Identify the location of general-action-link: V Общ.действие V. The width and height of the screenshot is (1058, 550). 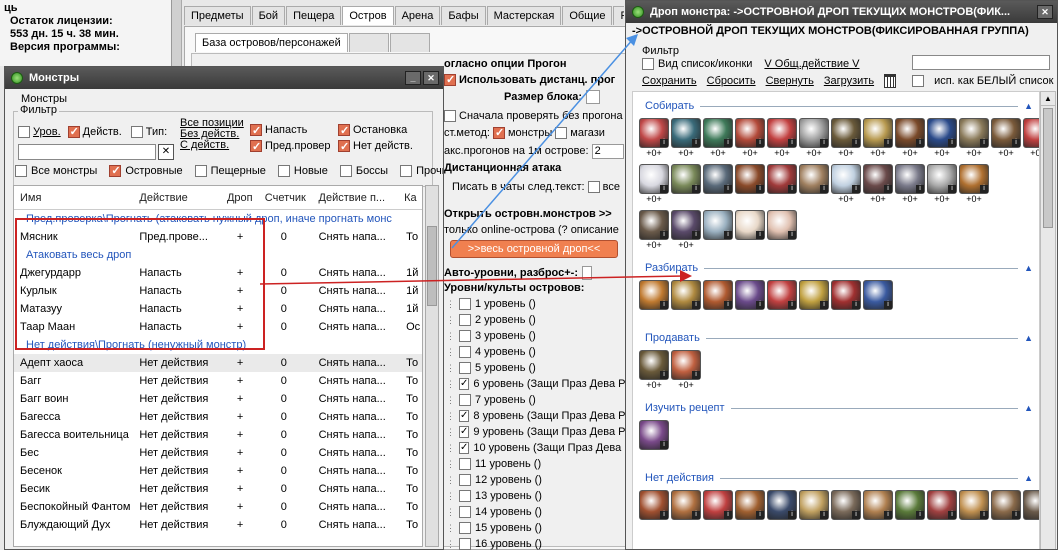
(811, 64).